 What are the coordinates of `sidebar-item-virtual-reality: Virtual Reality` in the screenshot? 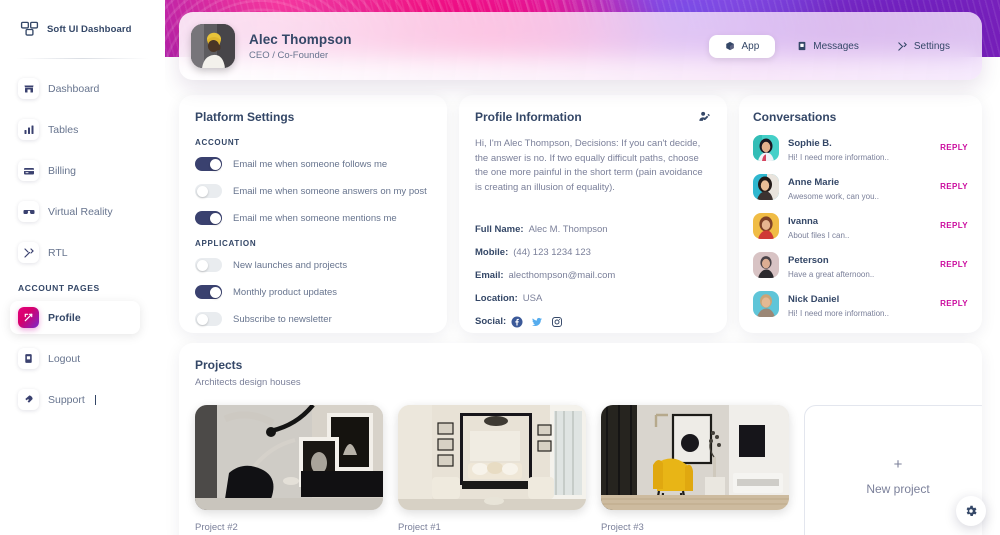 It's located at (82, 211).